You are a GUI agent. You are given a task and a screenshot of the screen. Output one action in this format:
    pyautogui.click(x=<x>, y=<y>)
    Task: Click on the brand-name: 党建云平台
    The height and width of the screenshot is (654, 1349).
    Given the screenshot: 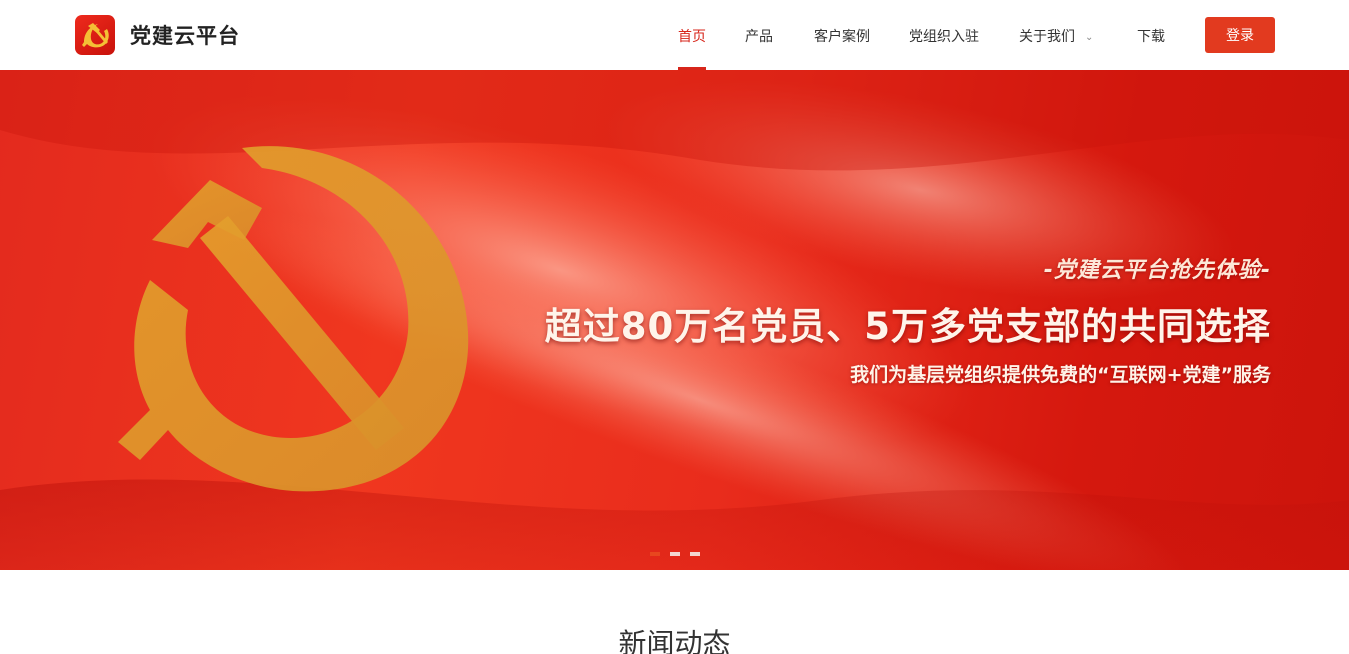 What is the action you would take?
    pyautogui.click(x=185, y=35)
    